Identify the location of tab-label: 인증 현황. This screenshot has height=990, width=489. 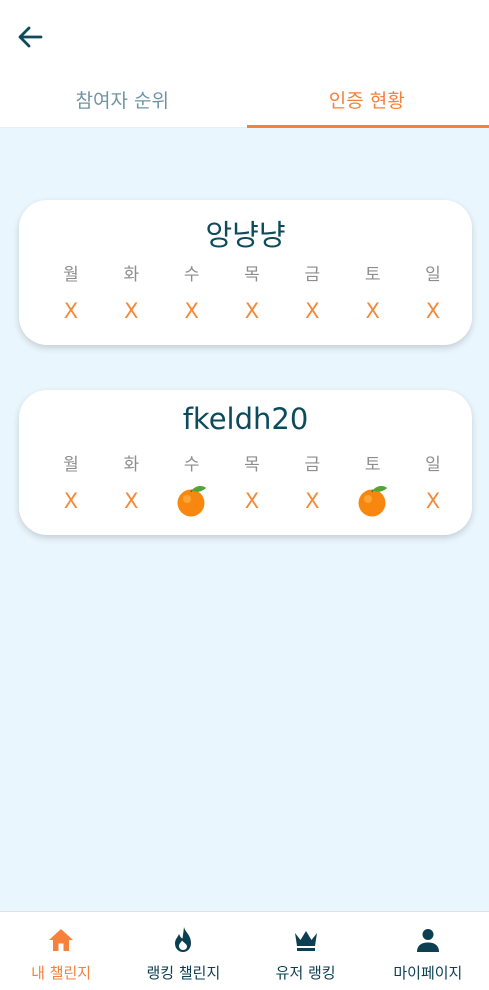
(366, 101).